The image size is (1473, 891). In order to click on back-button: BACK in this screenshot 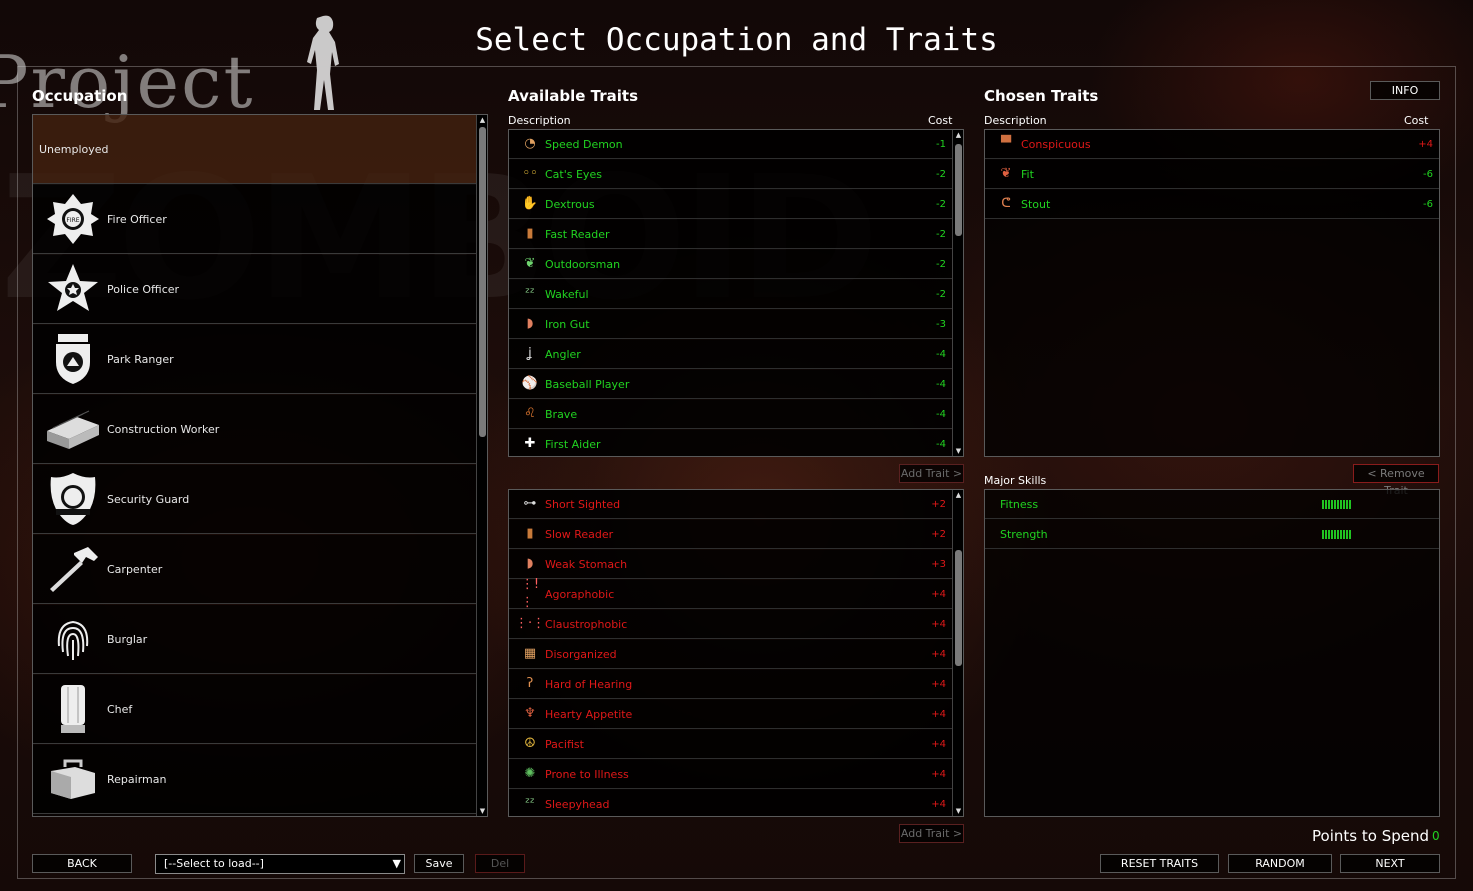, I will do `click(82, 863)`.